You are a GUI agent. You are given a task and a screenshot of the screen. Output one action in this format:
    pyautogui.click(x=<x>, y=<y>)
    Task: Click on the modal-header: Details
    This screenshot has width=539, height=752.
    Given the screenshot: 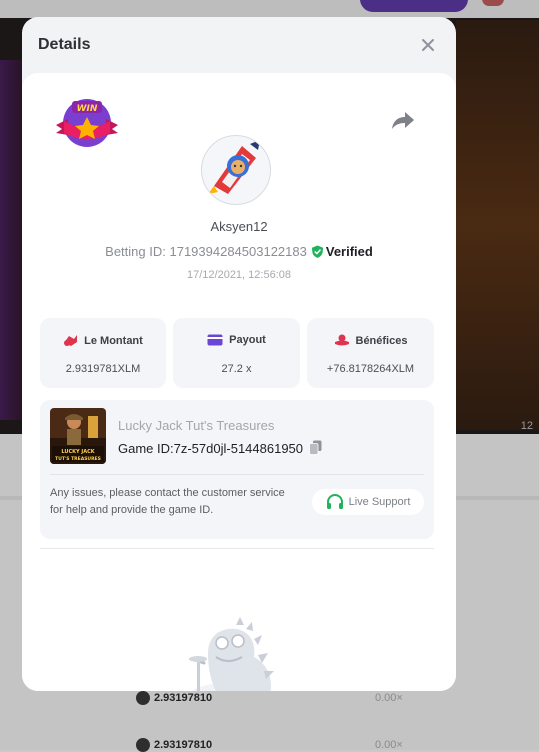 What is the action you would take?
    pyautogui.click(x=239, y=45)
    